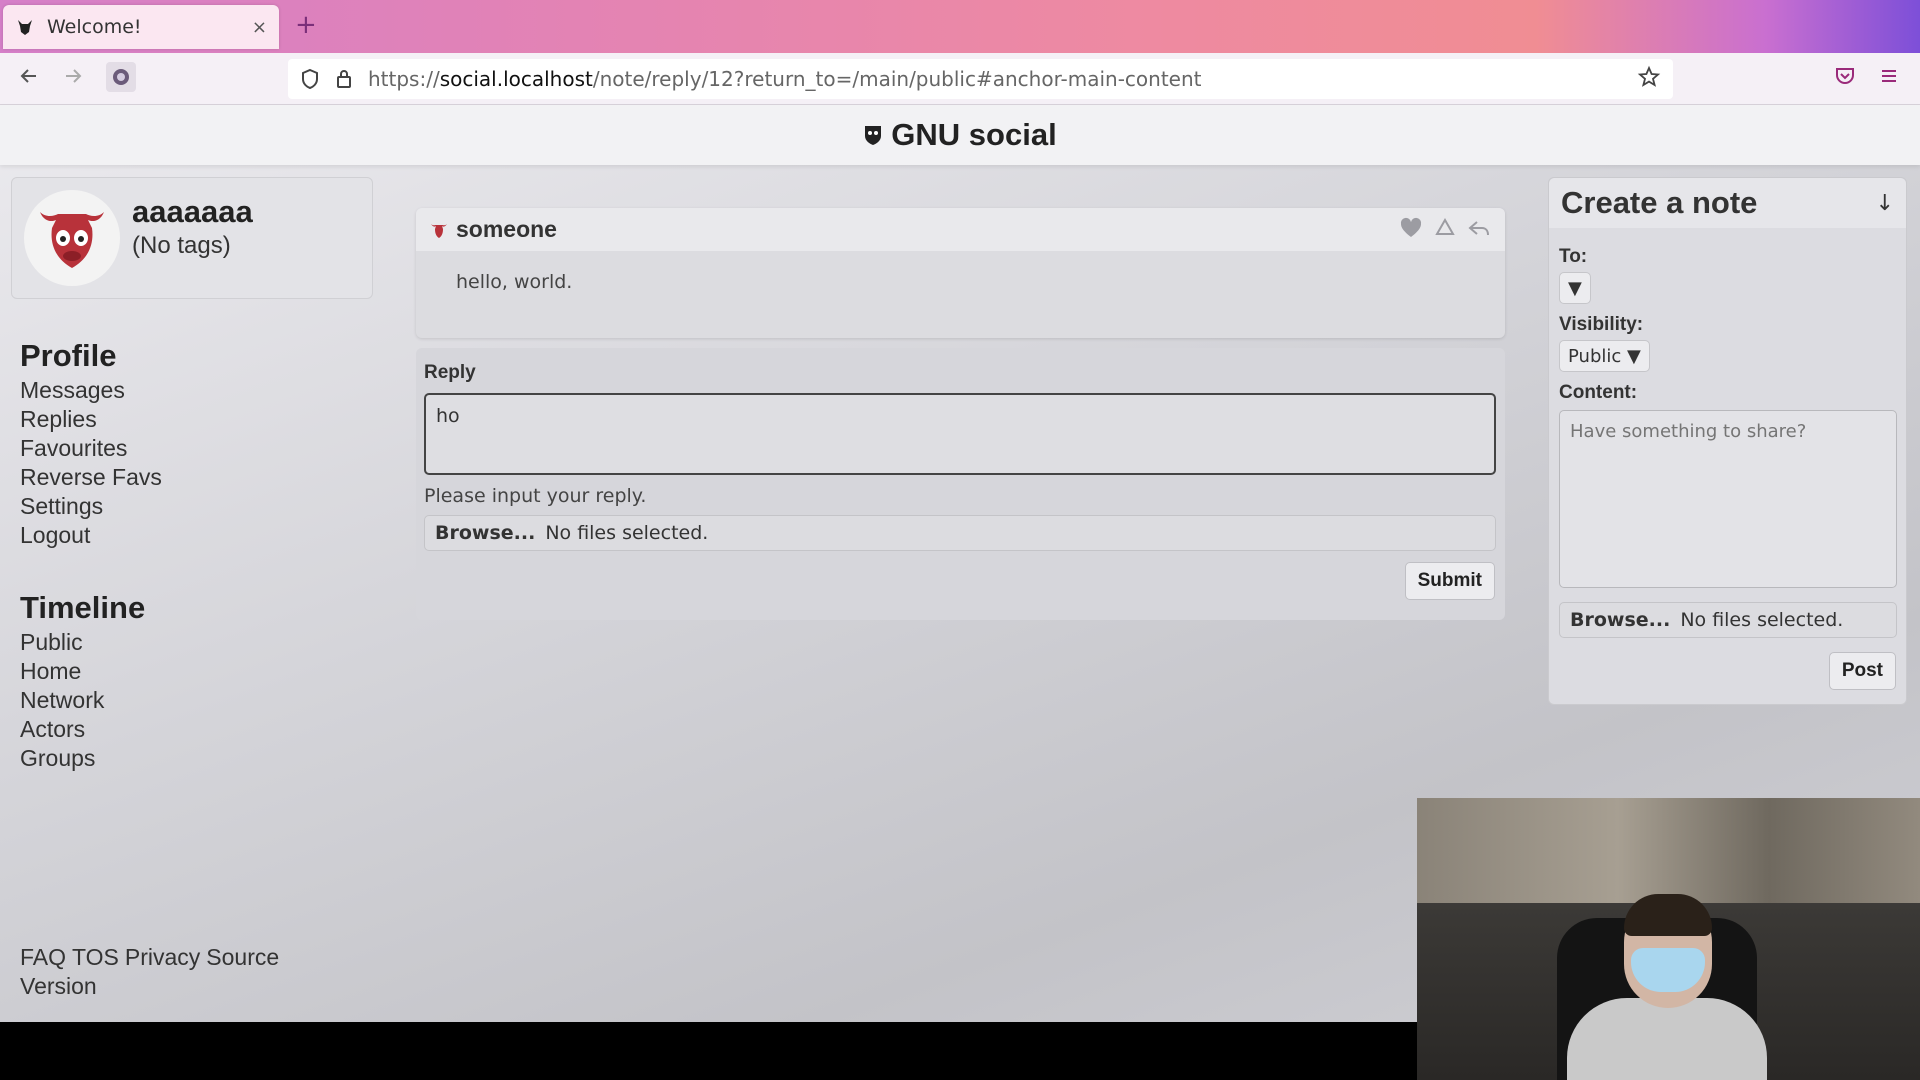 The width and height of the screenshot is (1920, 1080). Describe the element at coordinates (181, 245) in the screenshot. I see `profile-tags: (No tags)` at that location.